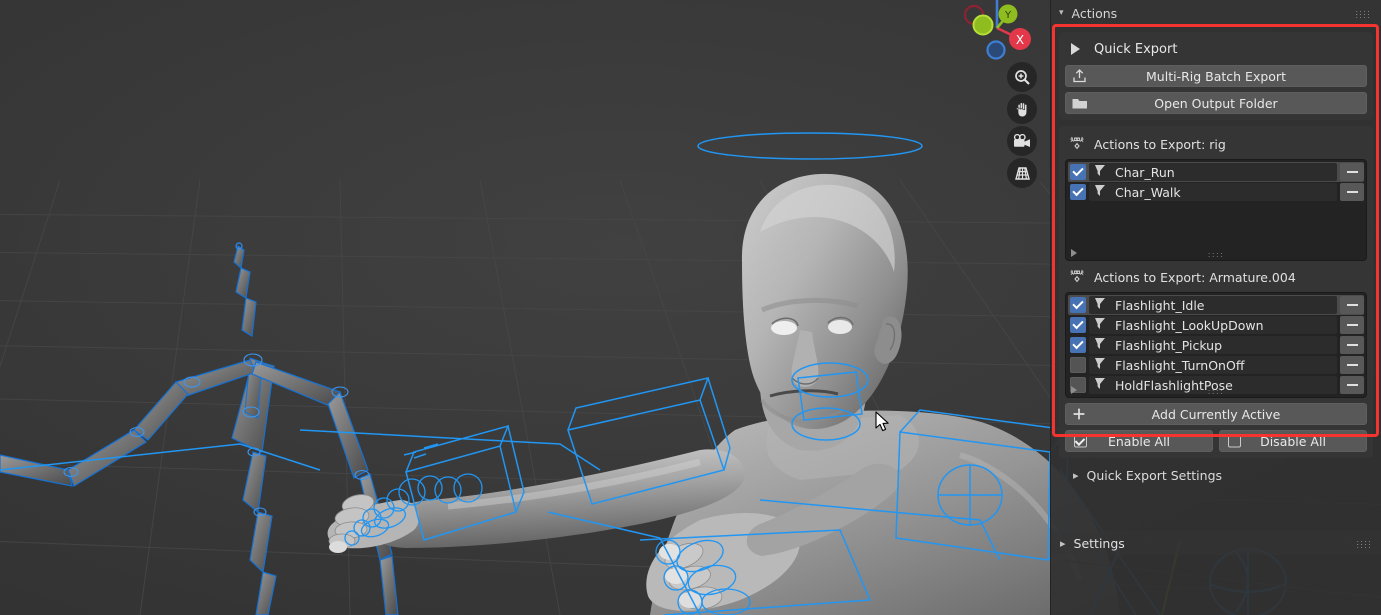 This screenshot has height=615, width=1381. I want to click on group-title-label: Actions to Export: Armature.004, so click(1195, 277).